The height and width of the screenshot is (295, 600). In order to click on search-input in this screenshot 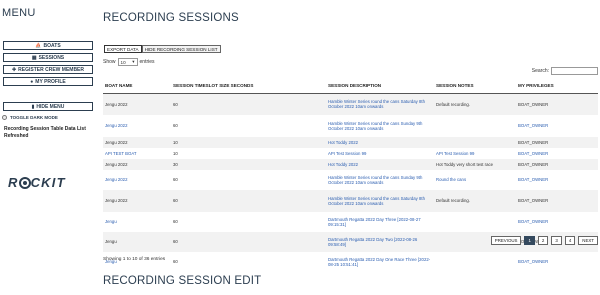, I will do `click(574, 71)`.